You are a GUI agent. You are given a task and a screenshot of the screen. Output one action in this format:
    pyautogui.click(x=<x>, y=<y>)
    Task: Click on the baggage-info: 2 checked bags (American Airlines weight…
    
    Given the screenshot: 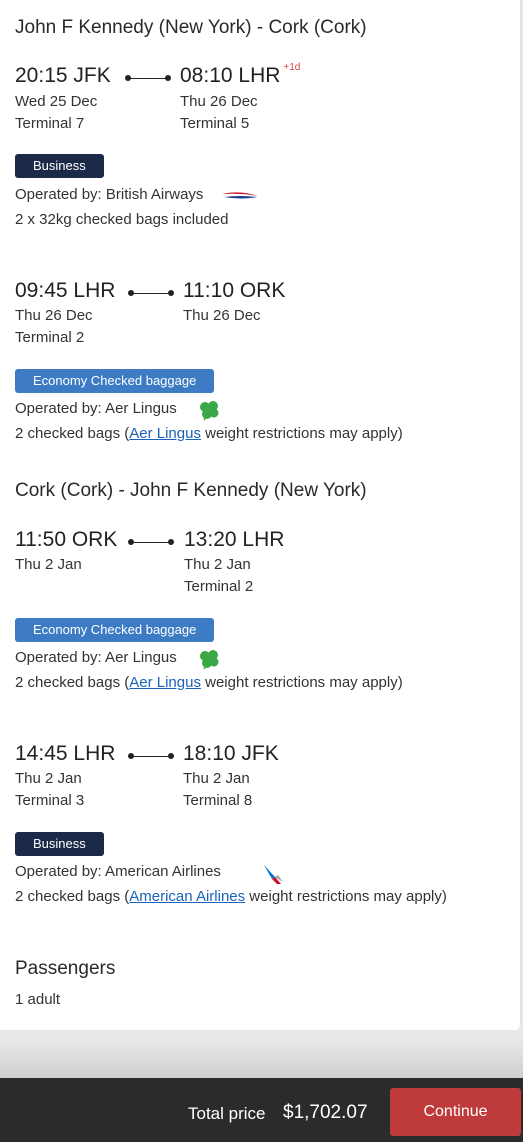 What is the action you would take?
    pyautogui.click(x=231, y=896)
    